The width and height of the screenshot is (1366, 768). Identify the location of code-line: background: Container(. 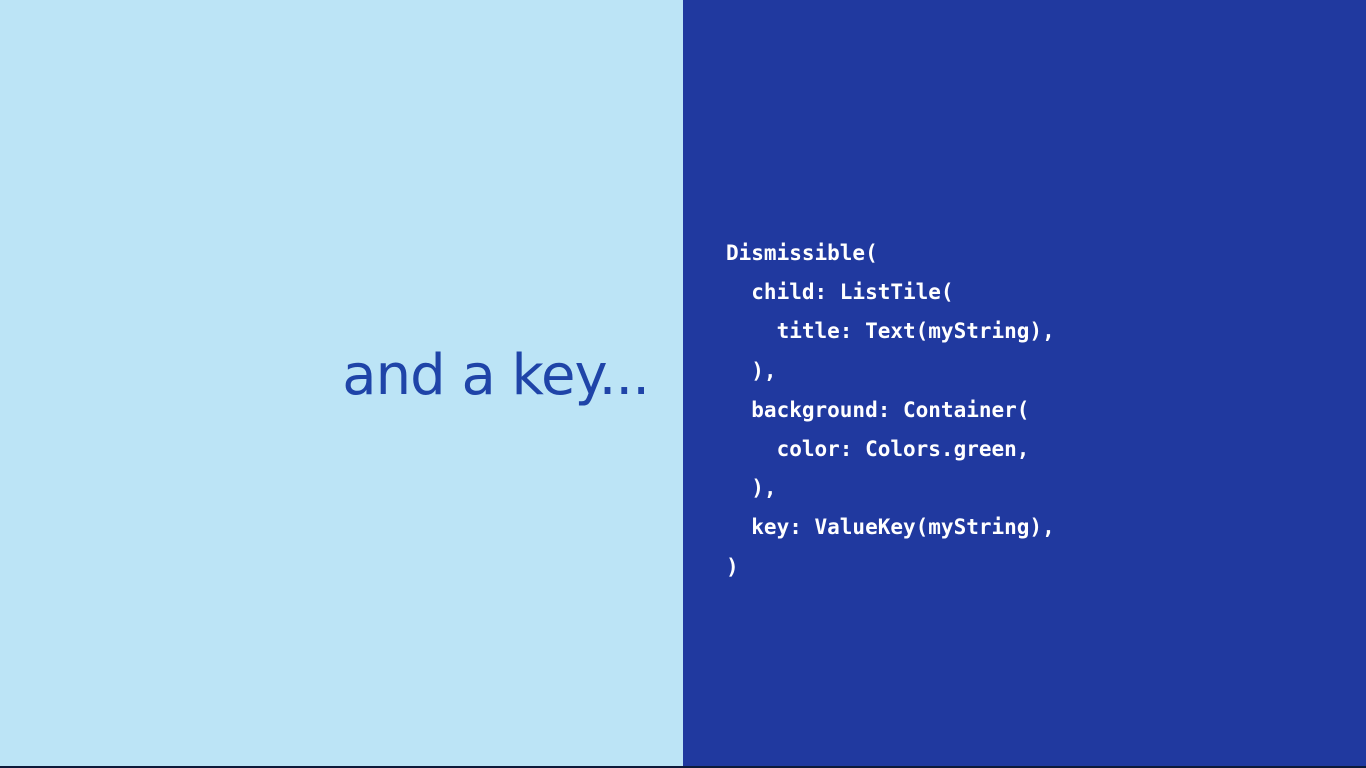
(878, 409).